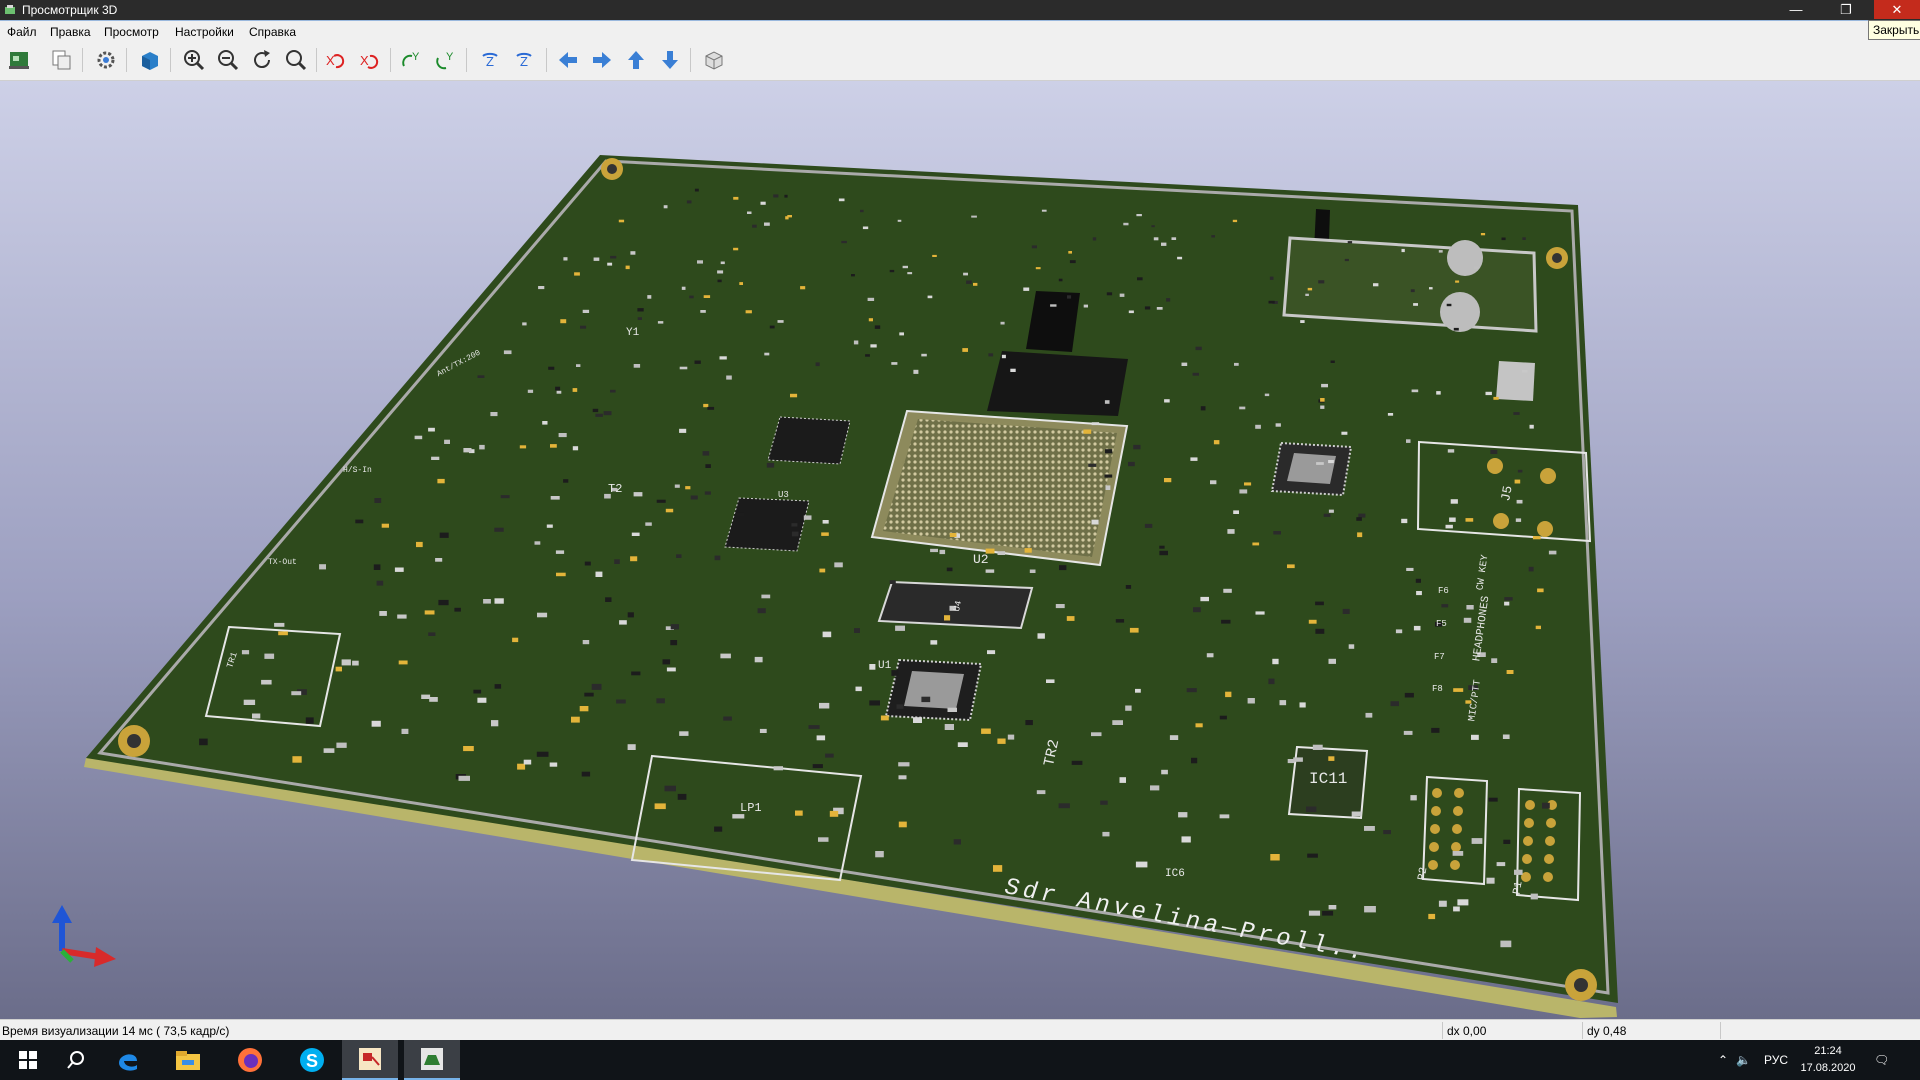  What do you see at coordinates (1519, 887) in the screenshot?
I see `silkscreen-p1: P1` at bounding box center [1519, 887].